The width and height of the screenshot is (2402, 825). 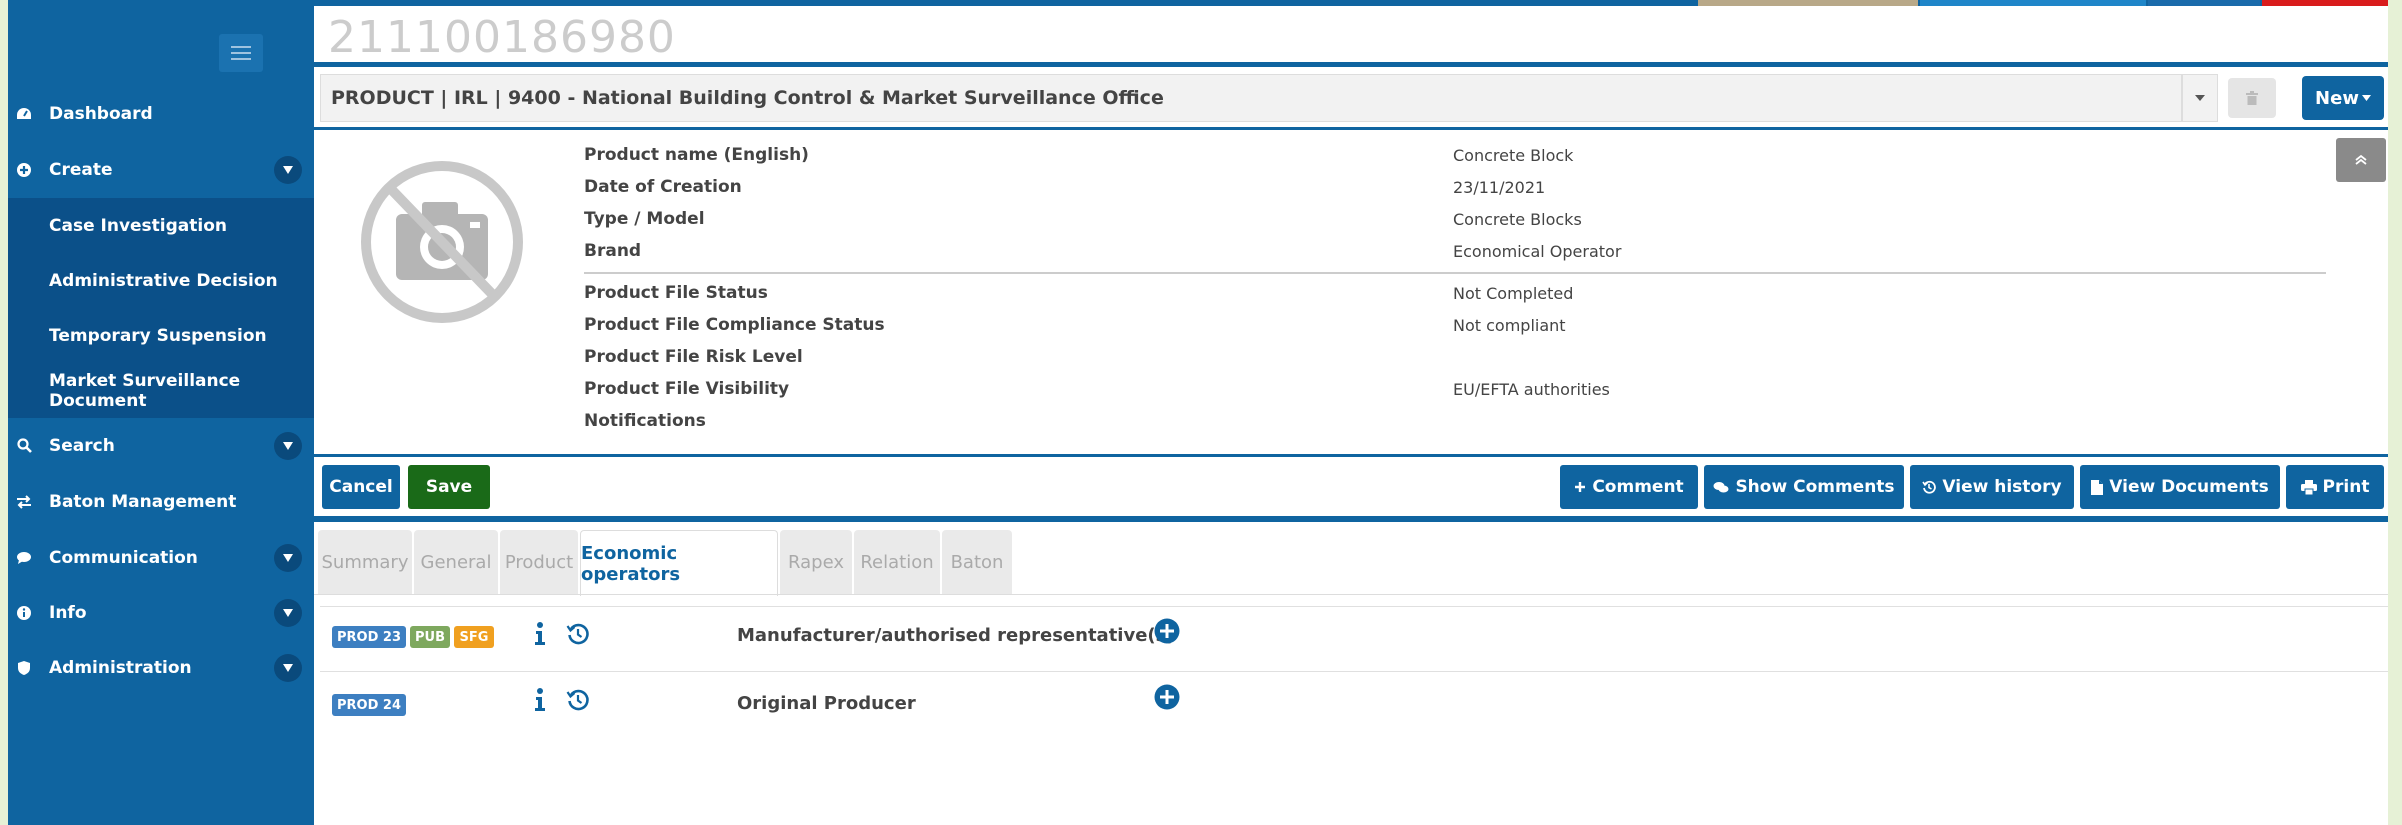 What do you see at coordinates (1513, 293) in the screenshot?
I see `file-status-value: Not Completed` at bounding box center [1513, 293].